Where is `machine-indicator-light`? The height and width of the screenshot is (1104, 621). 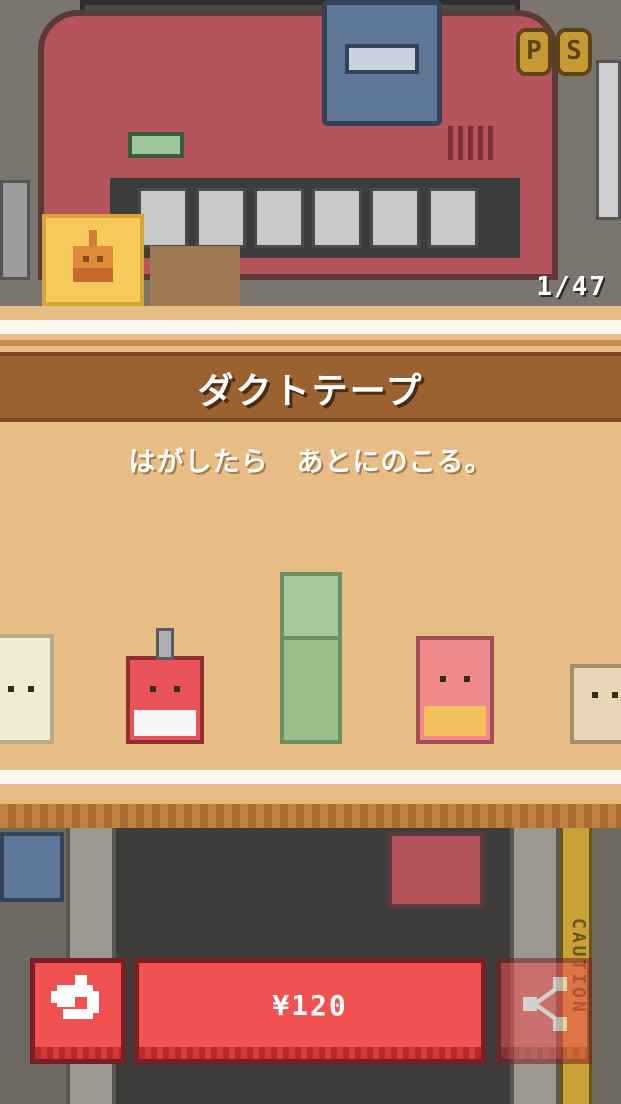
machine-indicator-light is located at coordinates (156, 145).